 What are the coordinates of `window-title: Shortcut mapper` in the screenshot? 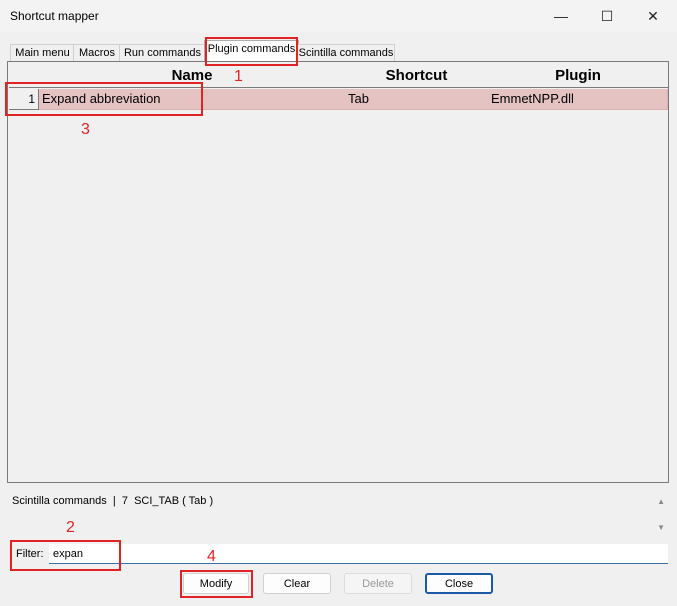 It's located at (54, 16).